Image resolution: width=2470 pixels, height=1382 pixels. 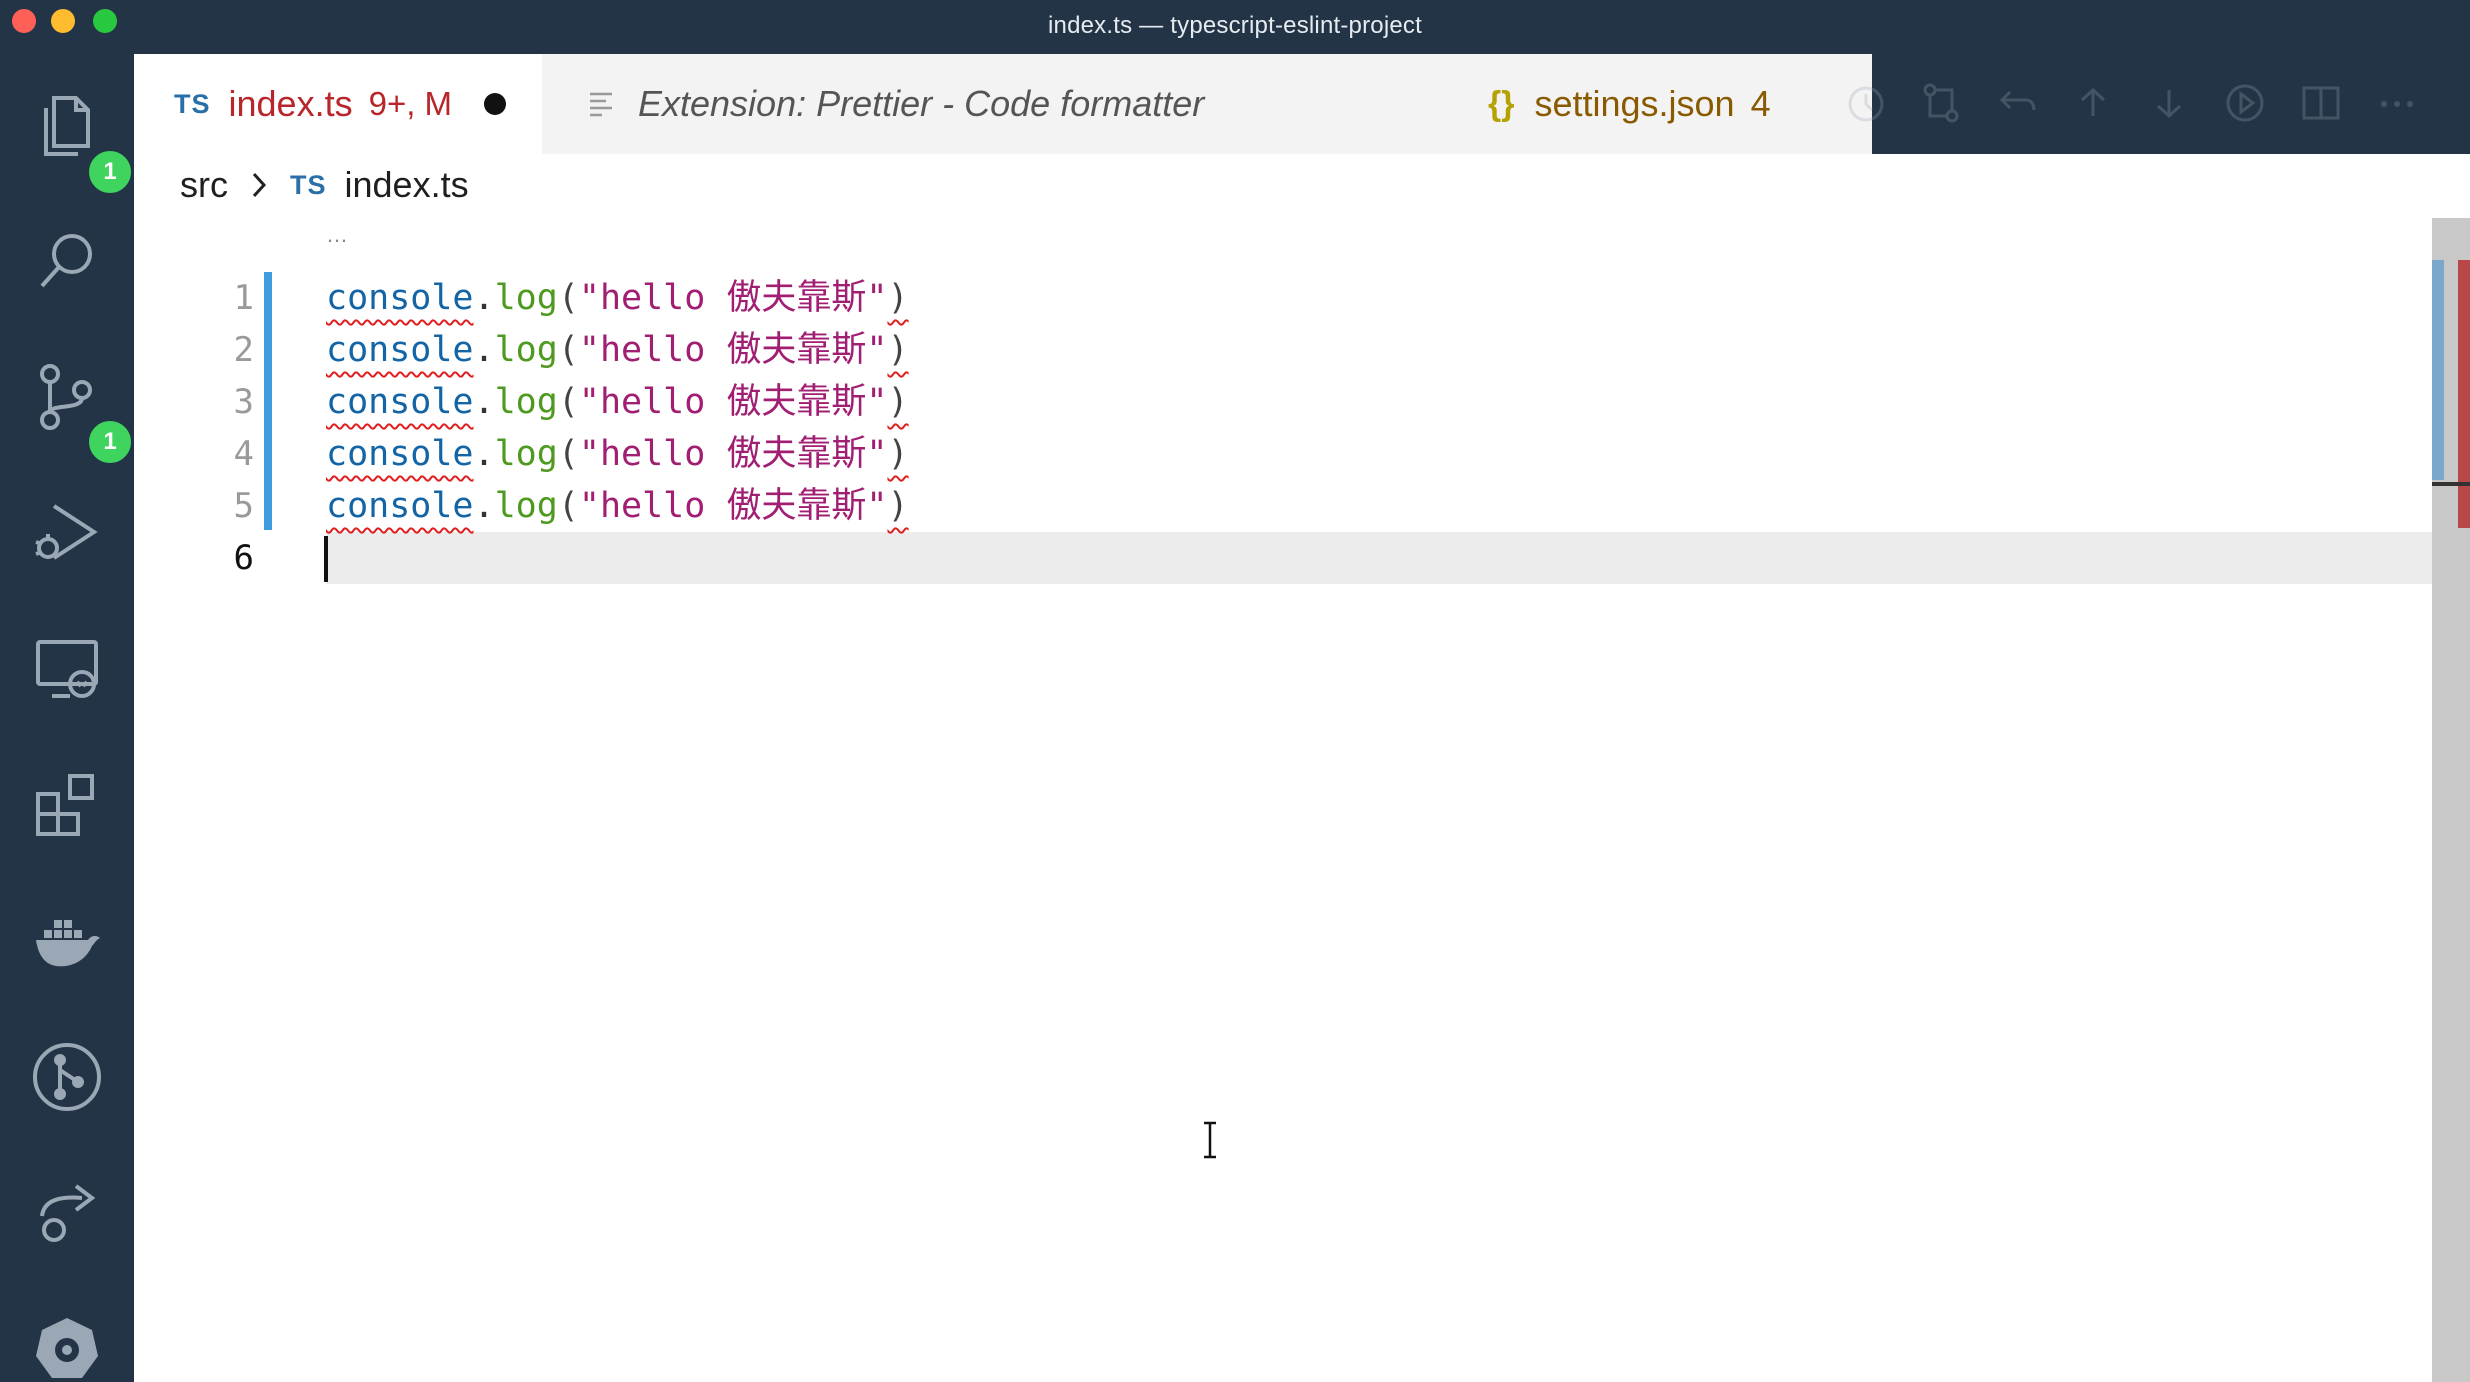 I want to click on run-debug-icon, so click(x=66, y=532).